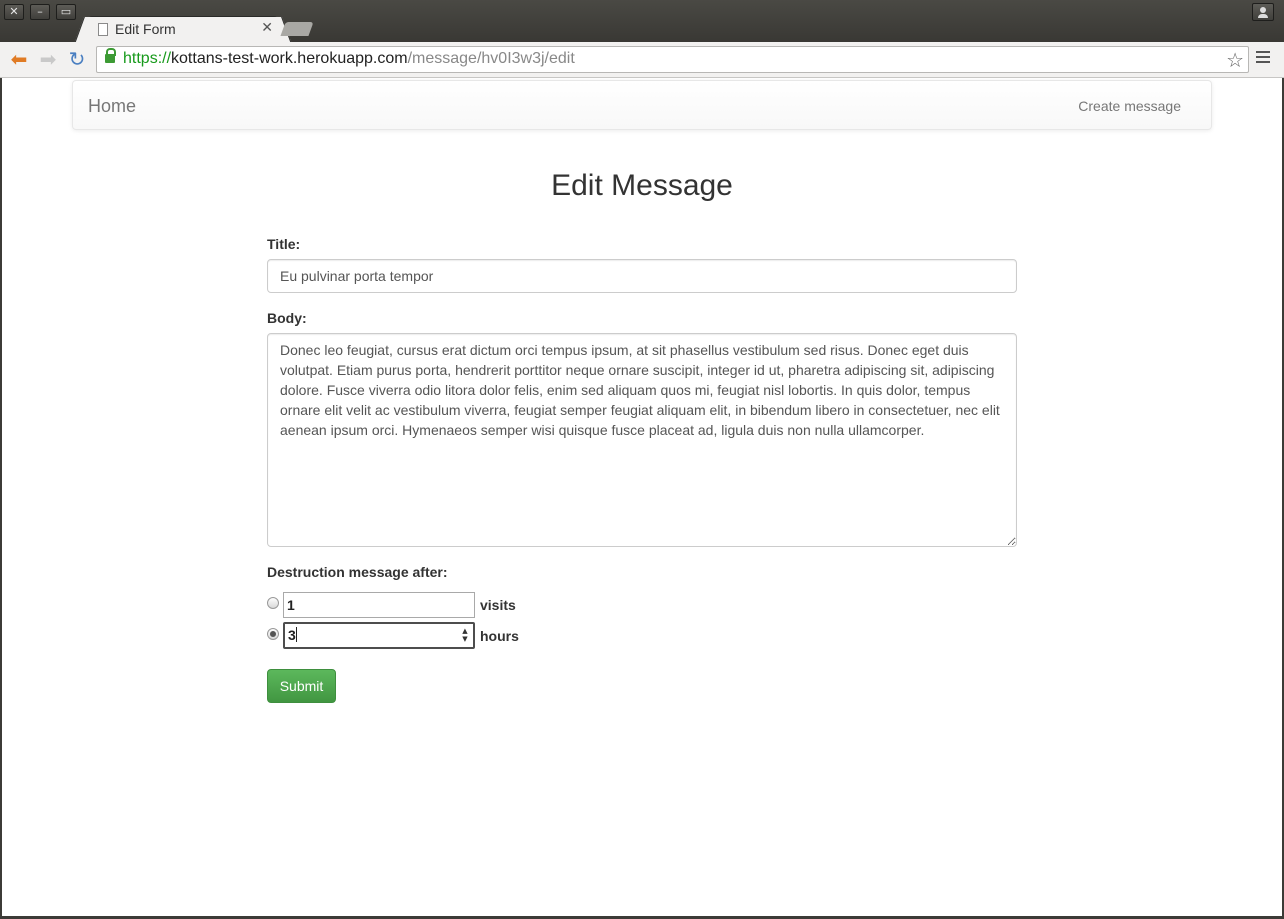  What do you see at coordinates (1263, 58) in the screenshot?
I see `menu-icon` at bounding box center [1263, 58].